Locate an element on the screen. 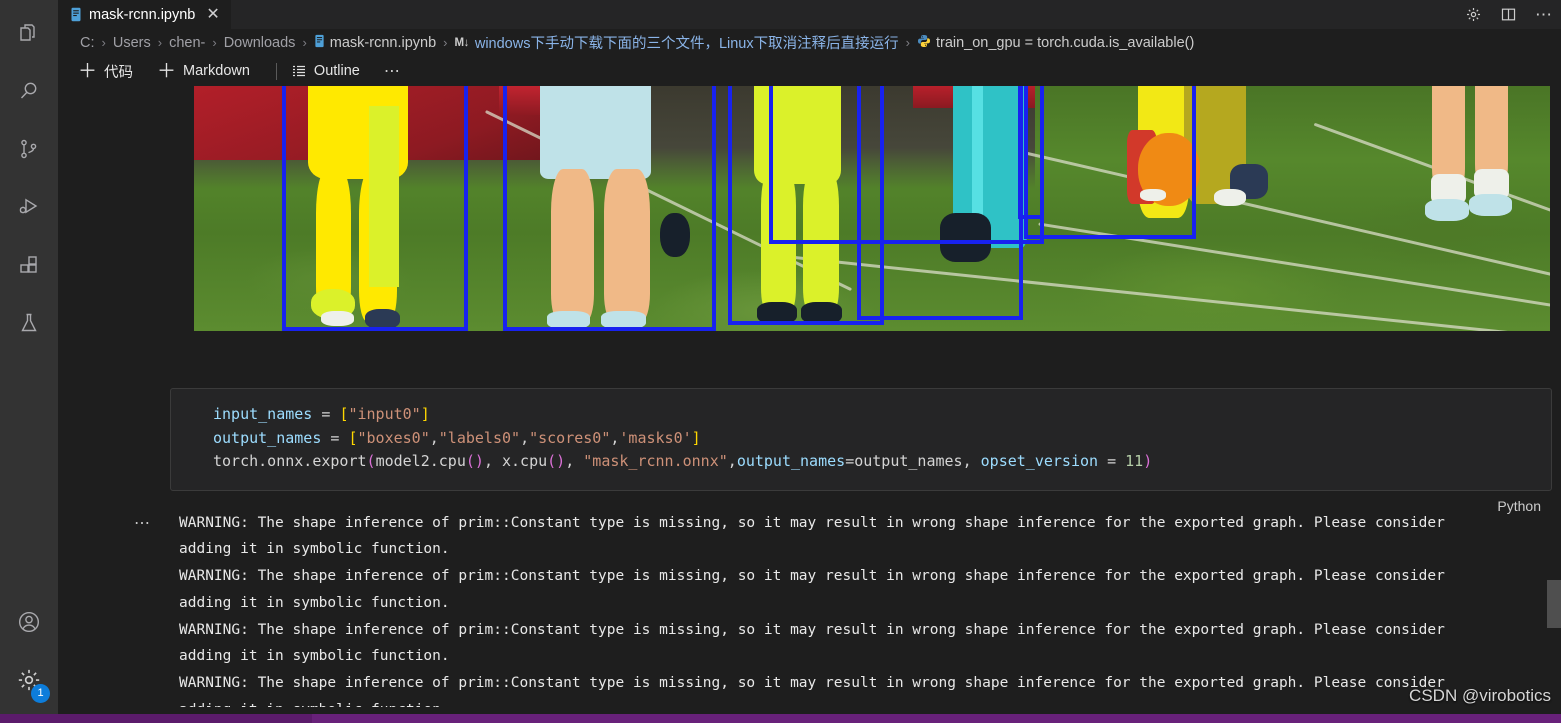  tab-label: mask-rcnn.ipynb is located at coordinates (142, 14).